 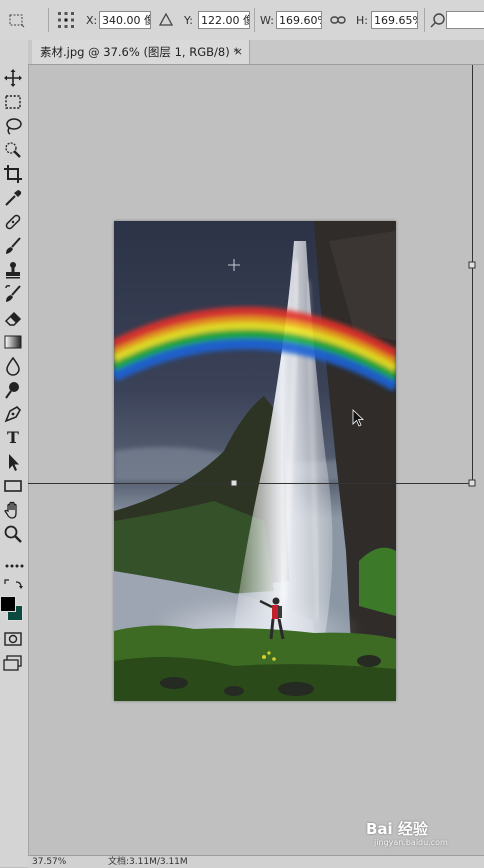 I want to click on baidu-jingyan-watermark: Bai 经验 jingyan.baidu.com, so click(x=407, y=832).